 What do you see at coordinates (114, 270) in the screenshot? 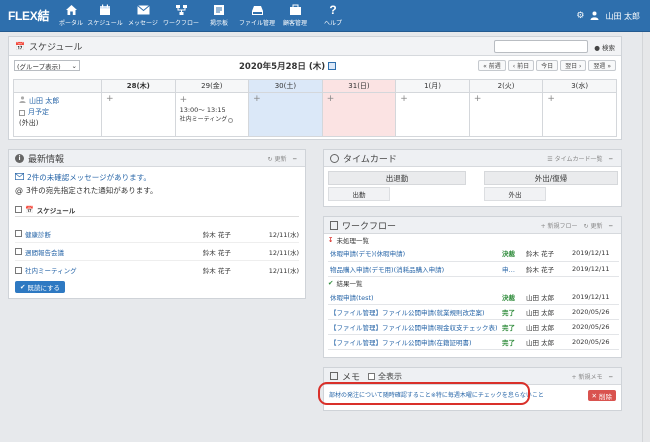
I see `info-row-title: 社内ミーティング` at bounding box center [114, 270].